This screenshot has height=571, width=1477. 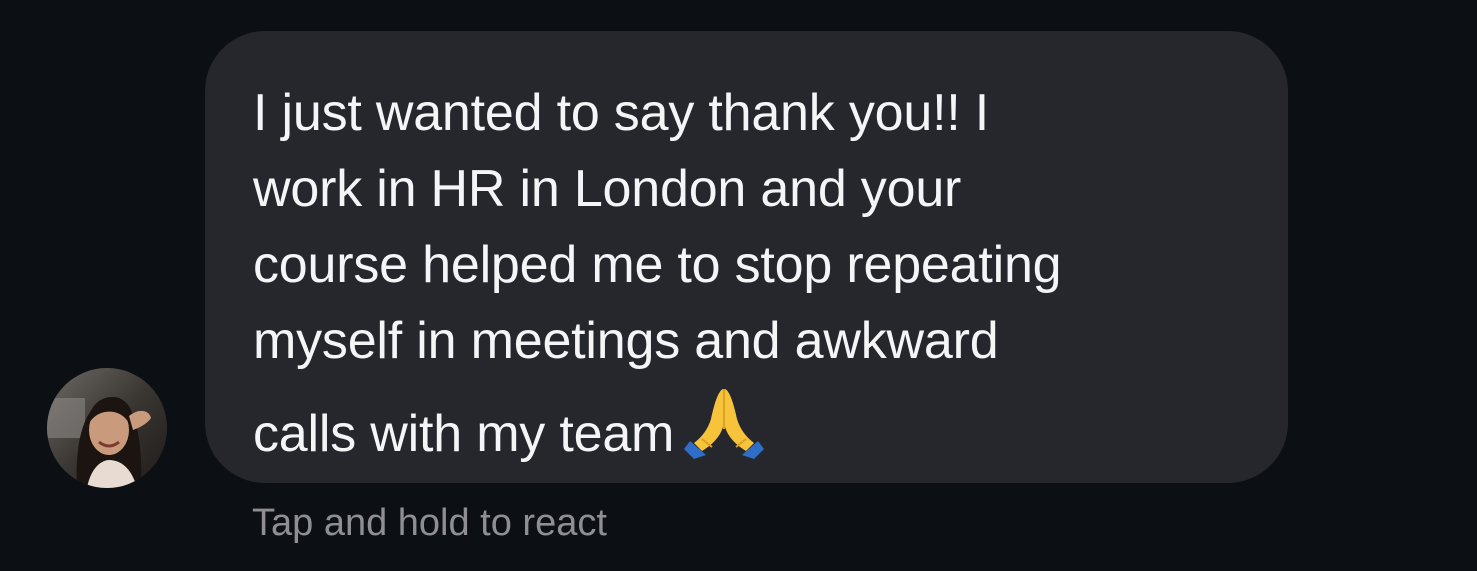 I want to click on message-line: myself in meetings and awkward, so click(x=626, y=341).